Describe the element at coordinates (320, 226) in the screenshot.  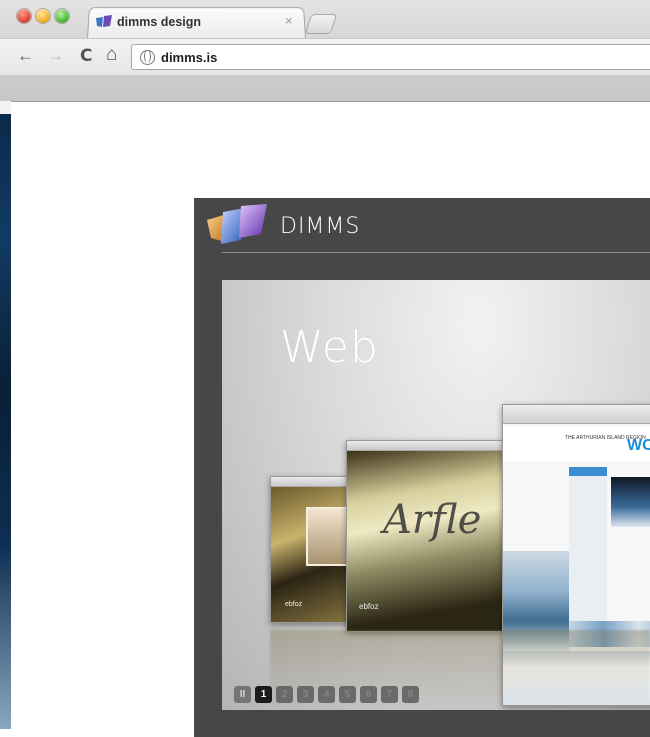
I see `brand-name: DIMMS` at that location.